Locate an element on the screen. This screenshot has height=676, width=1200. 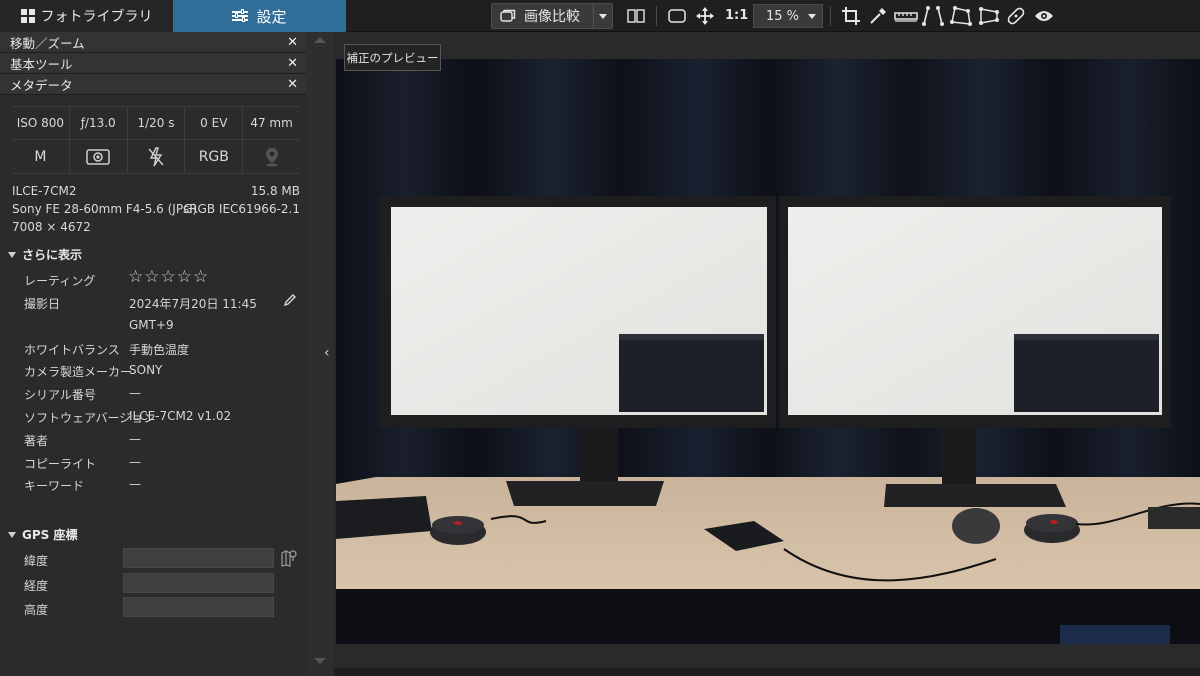
file-size: 15.8 MB is located at coordinates (275, 191).